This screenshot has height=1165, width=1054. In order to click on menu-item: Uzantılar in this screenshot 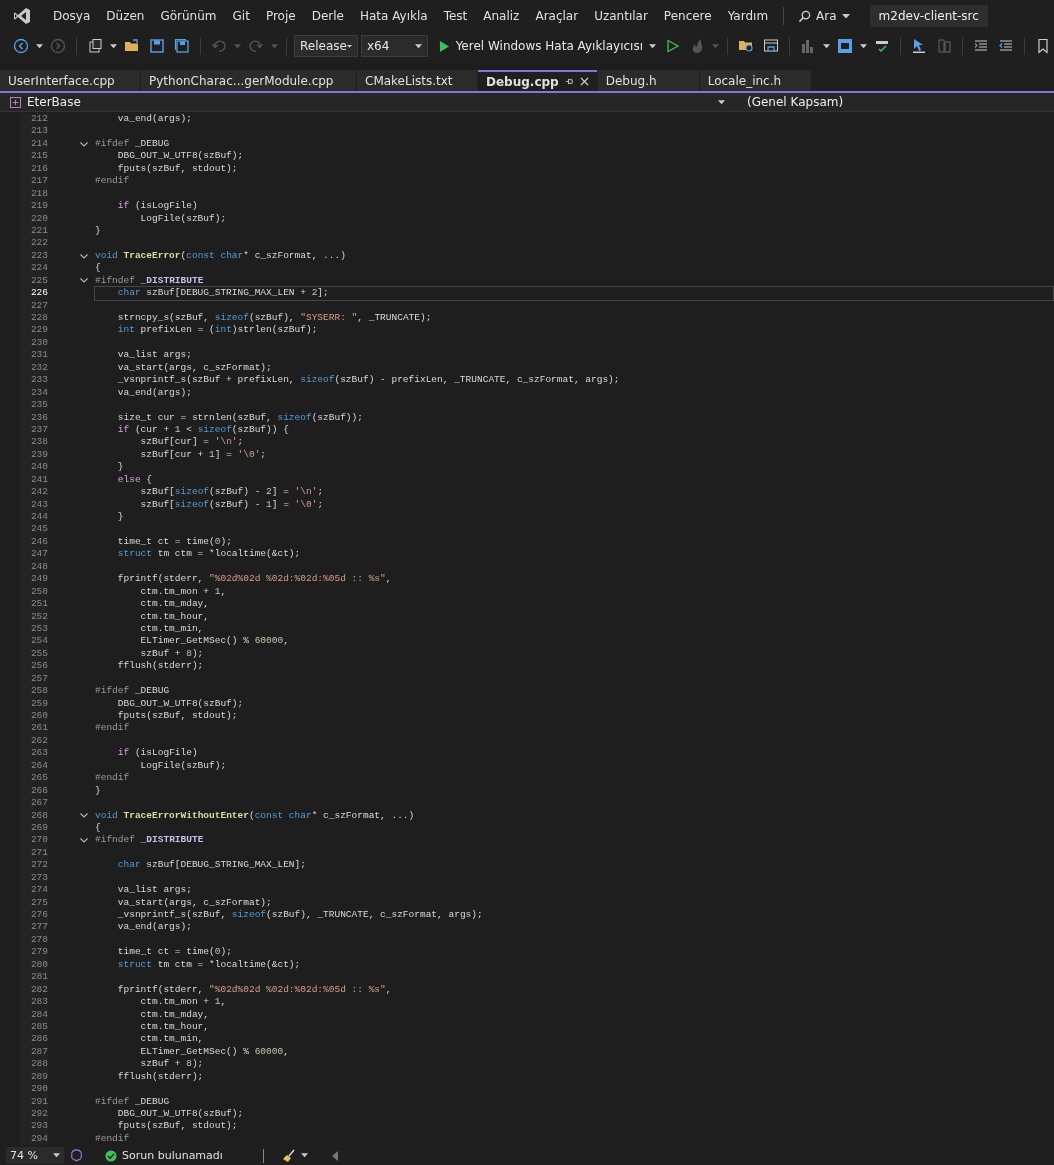, I will do `click(621, 16)`.